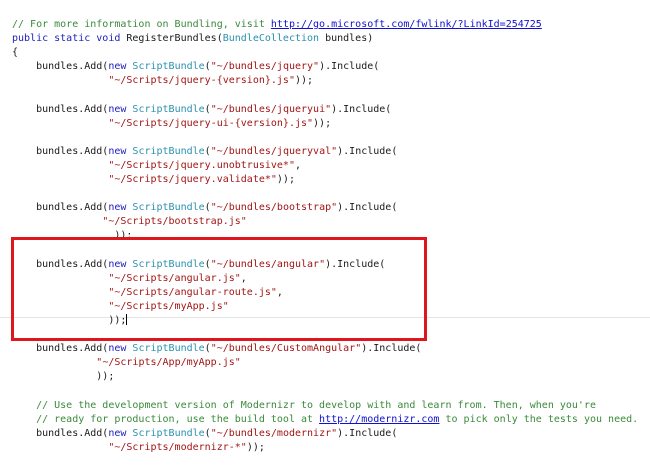 Image resolution: width=650 pixels, height=473 pixels. Describe the element at coordinates (177, 447) in the screenshot. I see `code-string: "~/Scripts/modernizr-*"` at that location.